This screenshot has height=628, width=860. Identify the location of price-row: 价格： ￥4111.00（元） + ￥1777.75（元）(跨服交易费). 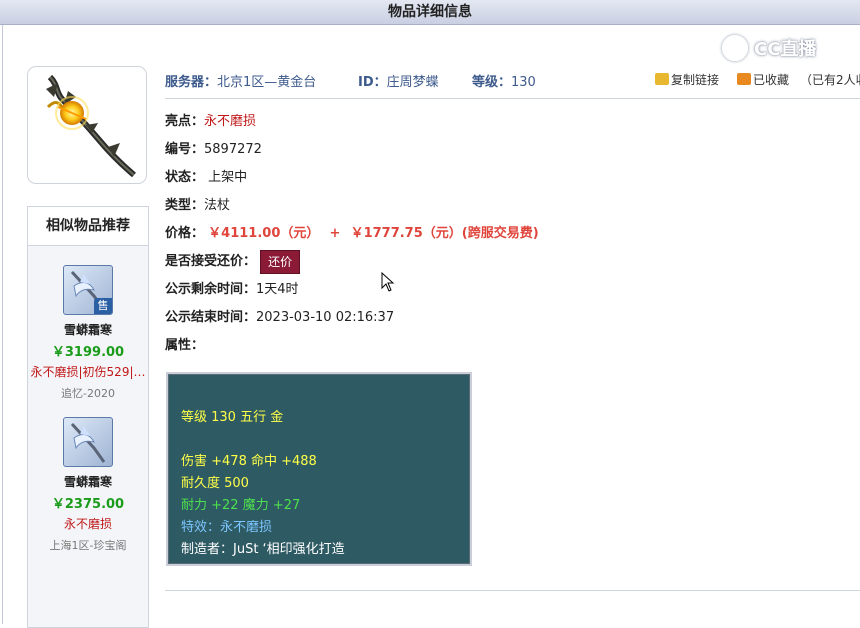
(352, 234).